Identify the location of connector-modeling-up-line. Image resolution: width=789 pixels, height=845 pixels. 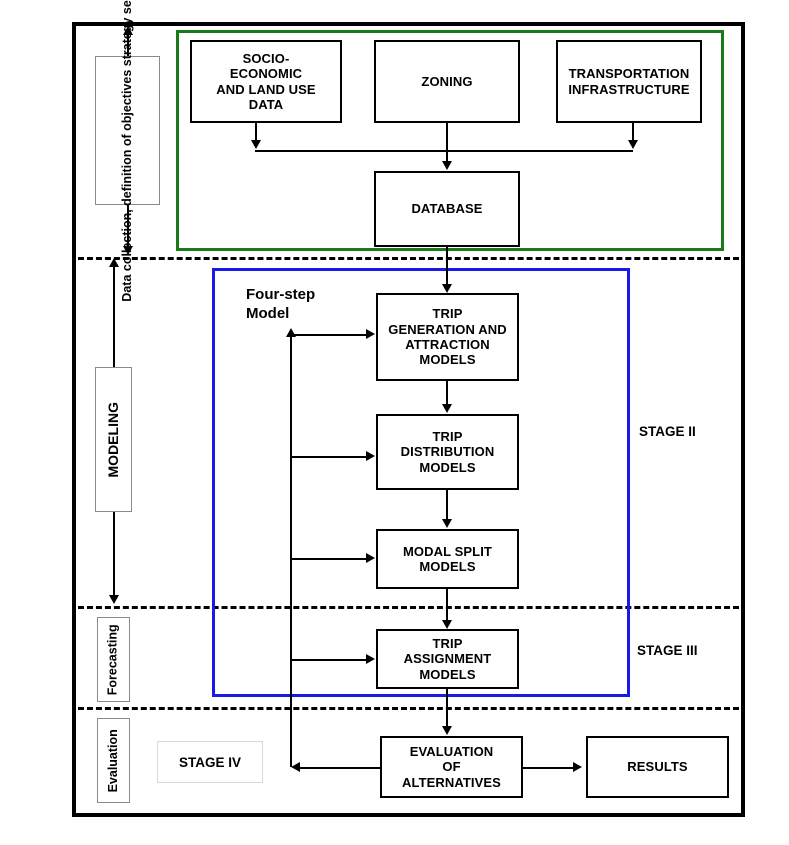
(114, 315).